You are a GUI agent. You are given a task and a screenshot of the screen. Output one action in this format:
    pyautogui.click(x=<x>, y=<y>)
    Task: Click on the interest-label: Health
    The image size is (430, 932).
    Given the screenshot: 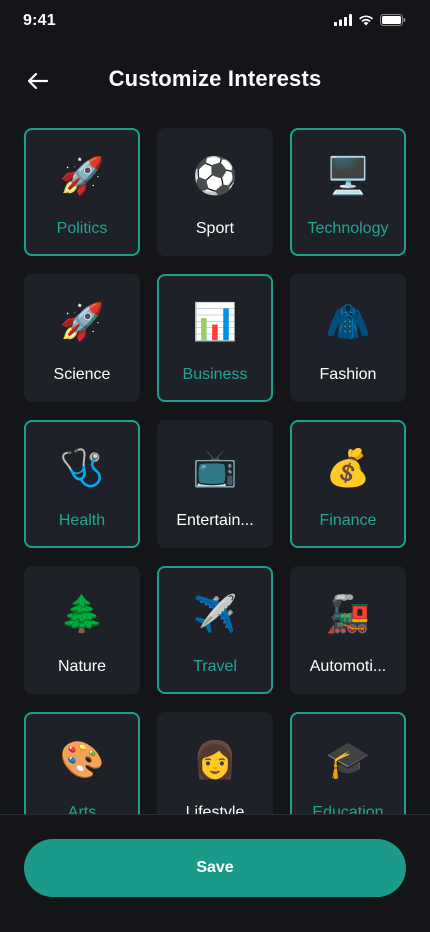 What is the action you would take?
    pyautogui.click(x=82, y=520)
    